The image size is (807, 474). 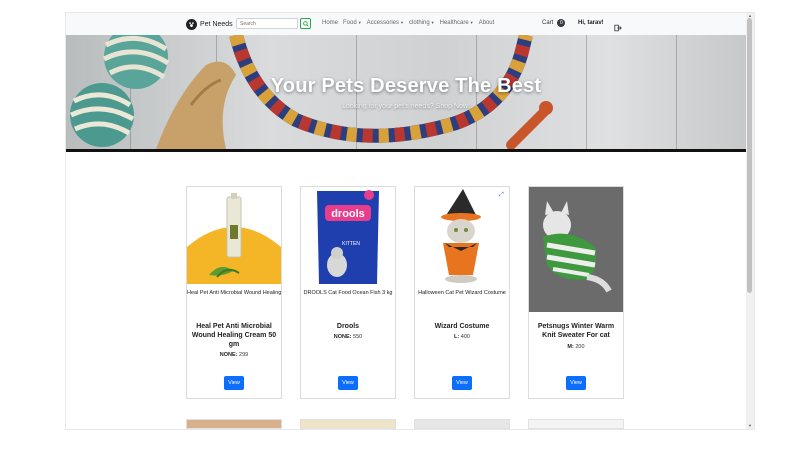 What do you see at coordinates (528, 127) in the screenshot?
I see `orange-bone-icon` at bounding box center [528, 127].